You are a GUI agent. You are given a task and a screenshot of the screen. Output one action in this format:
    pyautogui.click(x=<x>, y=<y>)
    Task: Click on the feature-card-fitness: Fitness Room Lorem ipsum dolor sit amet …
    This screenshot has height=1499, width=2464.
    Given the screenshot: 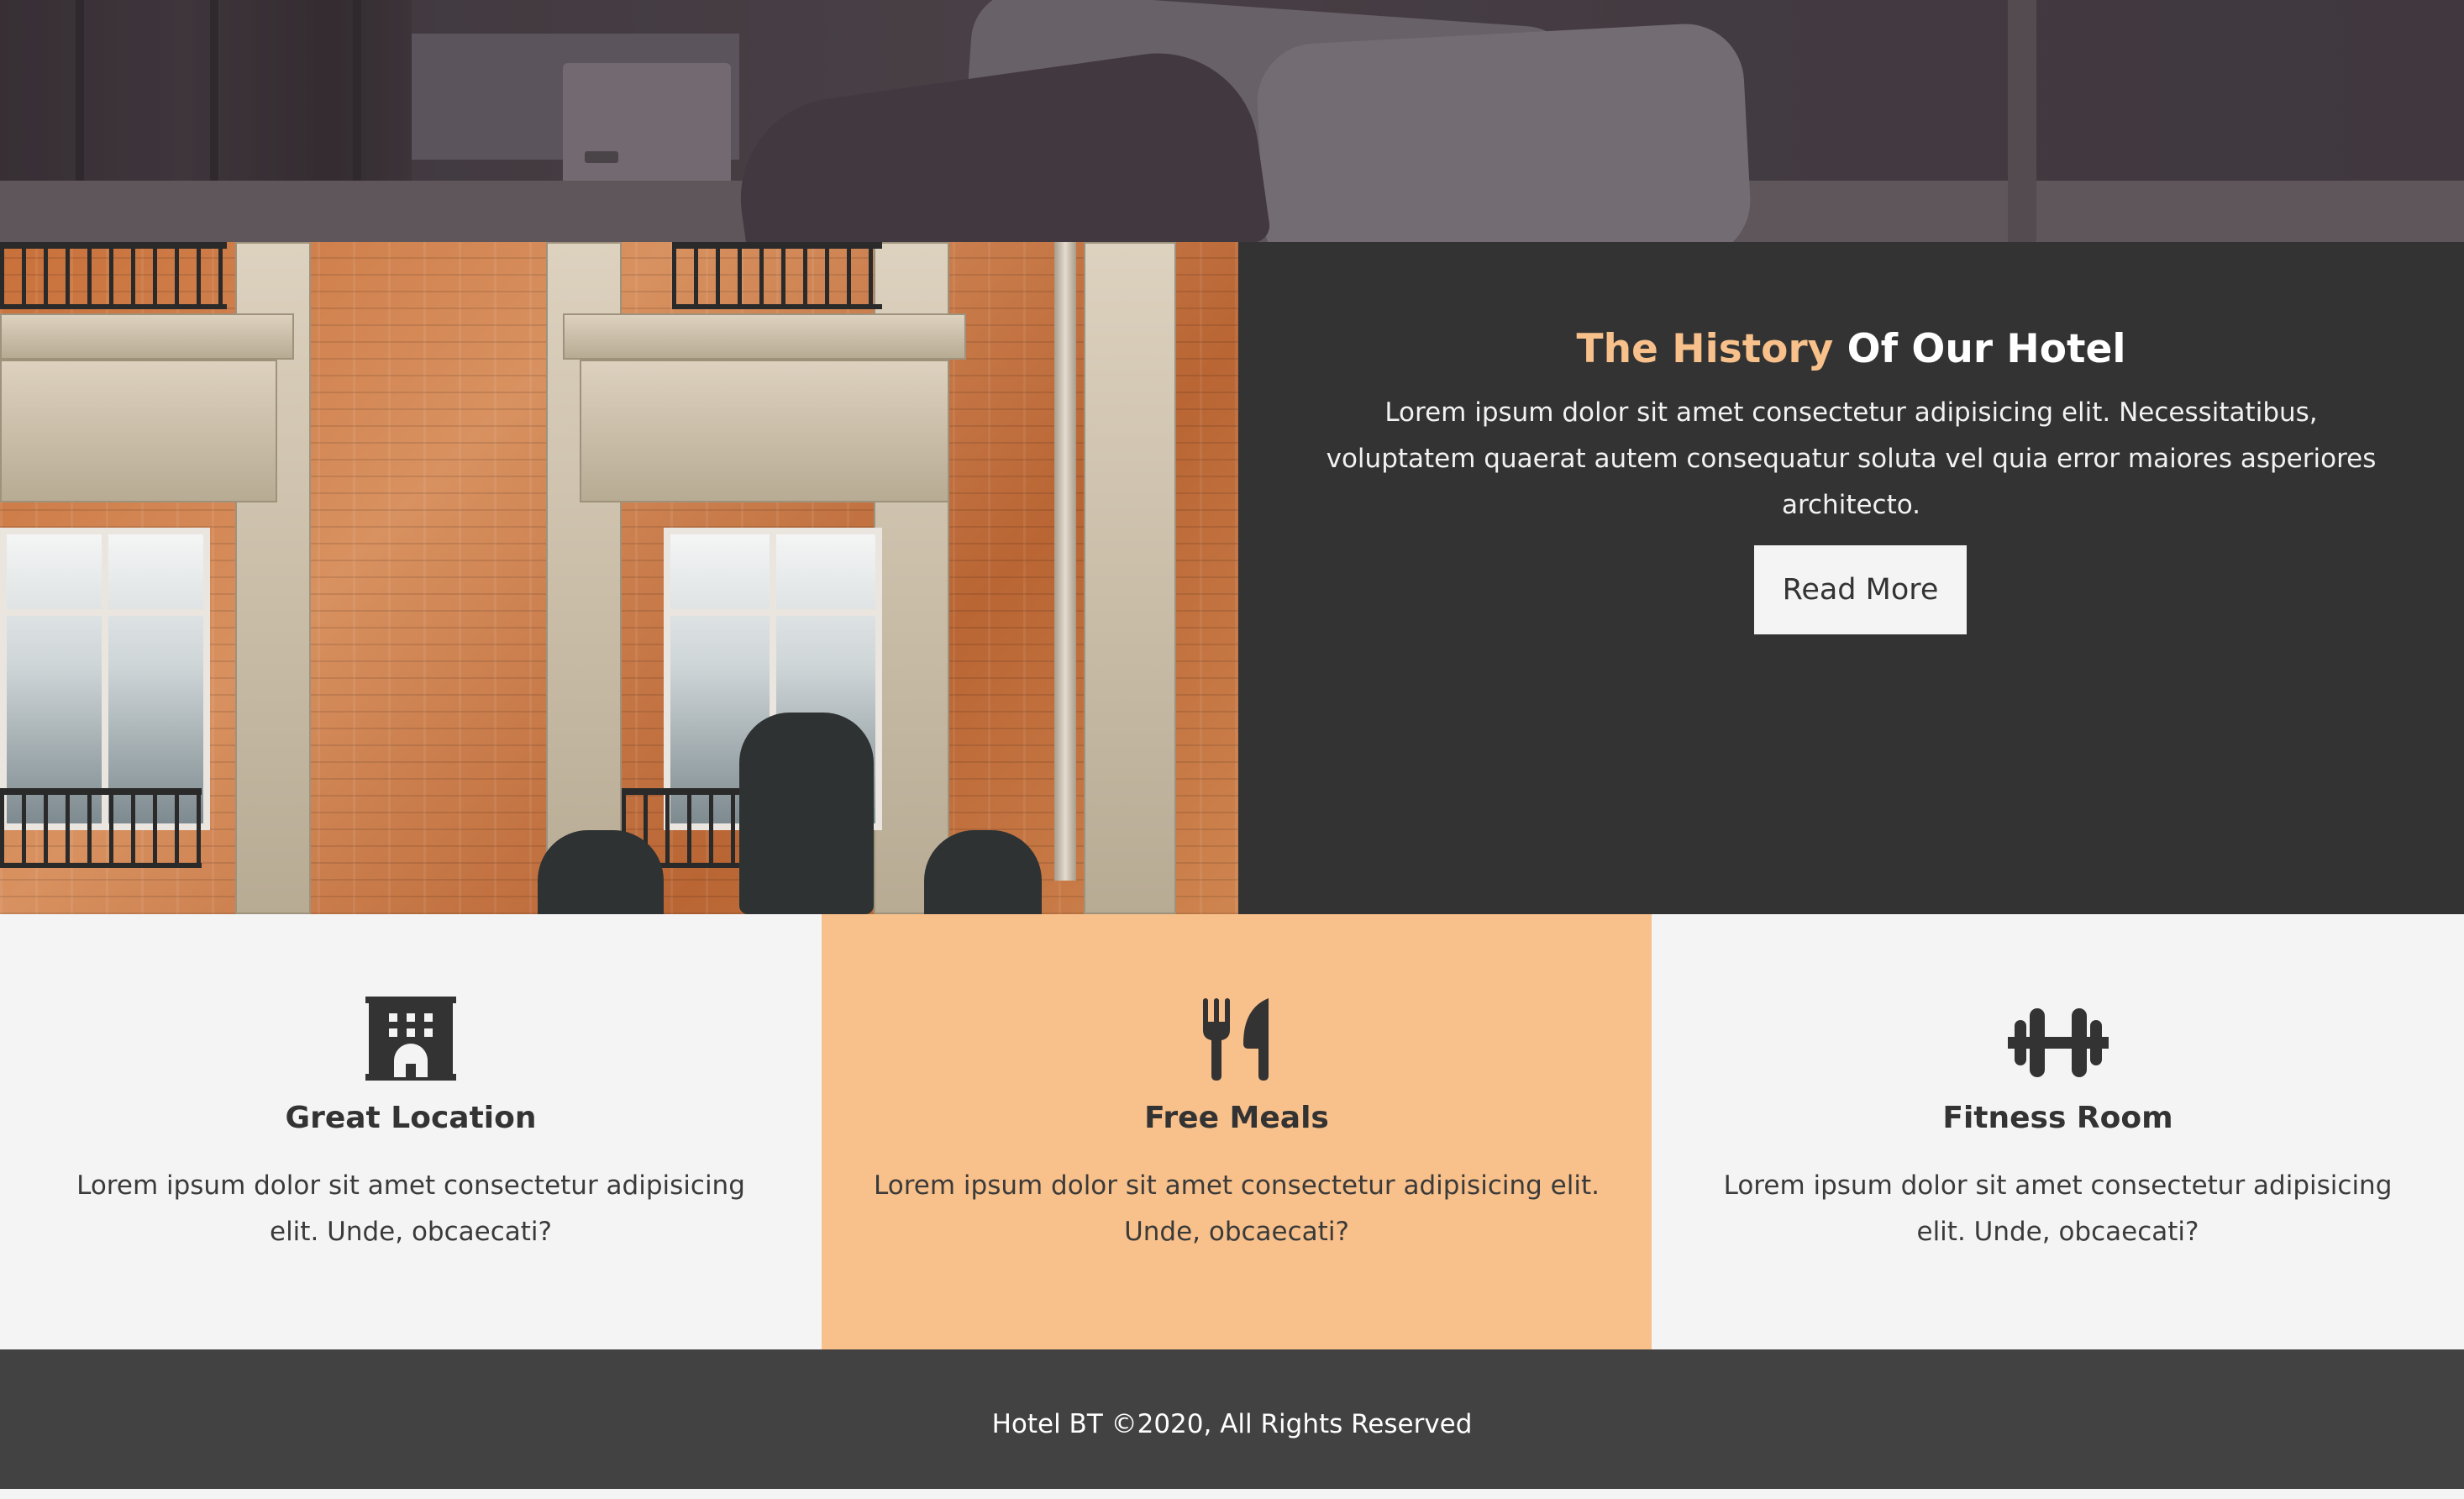 What is the action you would take?
    pyautogui.click(x=2058, y=1131)
    